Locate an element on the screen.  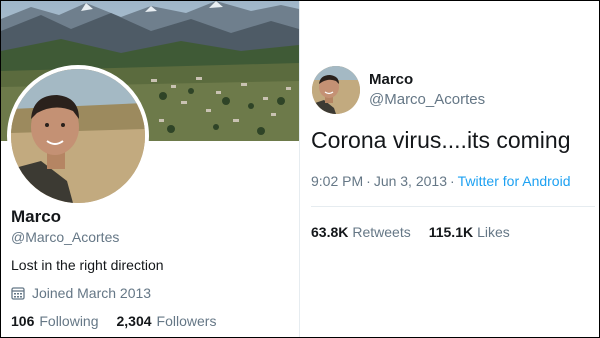
tweet-text: Corona virus....its coming is located at coordinates (441, 140).